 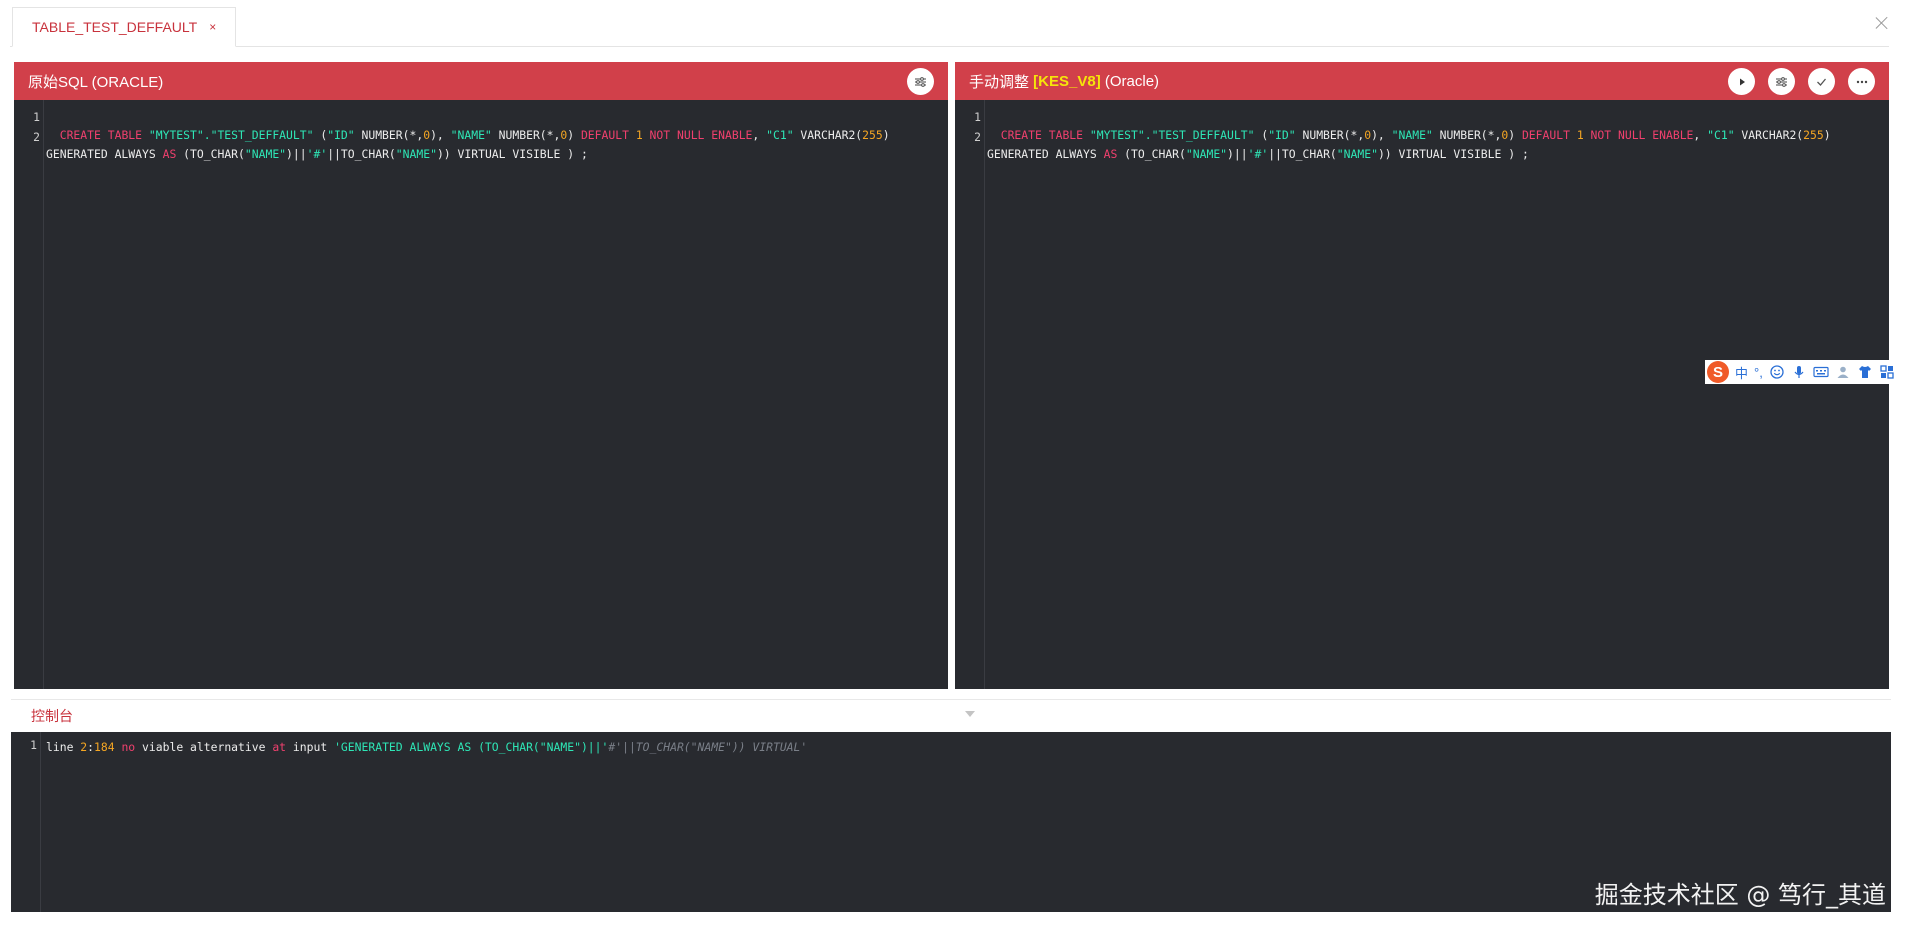 What do you see at coordinates (1843, 372) in the screenshot?
I see `user-icon` at bounding box center [1843, 372].